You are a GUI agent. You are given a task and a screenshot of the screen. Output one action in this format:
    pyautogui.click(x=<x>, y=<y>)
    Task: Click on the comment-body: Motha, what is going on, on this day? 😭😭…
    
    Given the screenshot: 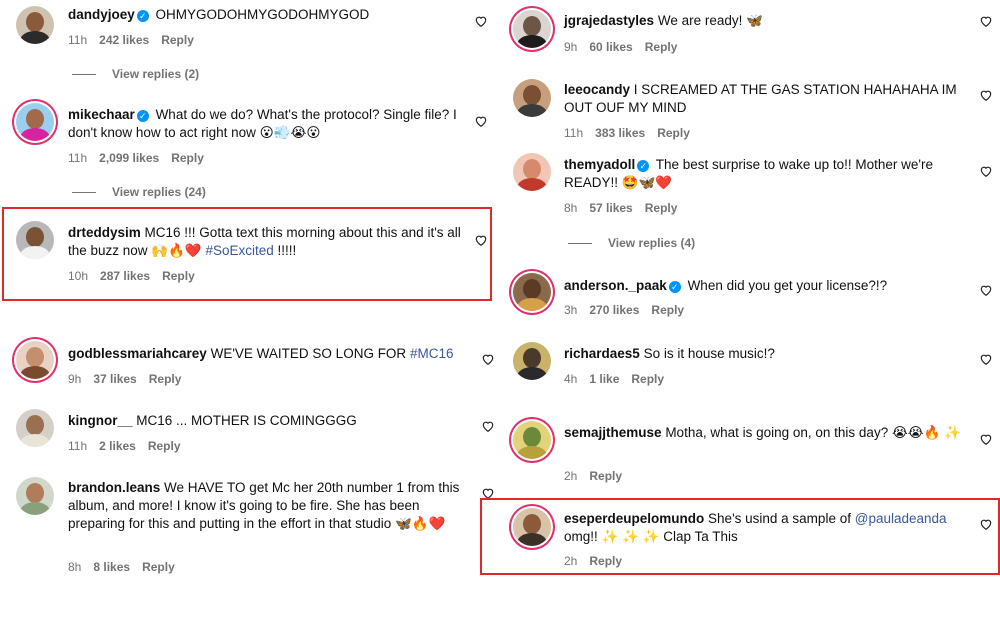 What is the action you would take?
    pyautogui.click(x=813, y=432)
    